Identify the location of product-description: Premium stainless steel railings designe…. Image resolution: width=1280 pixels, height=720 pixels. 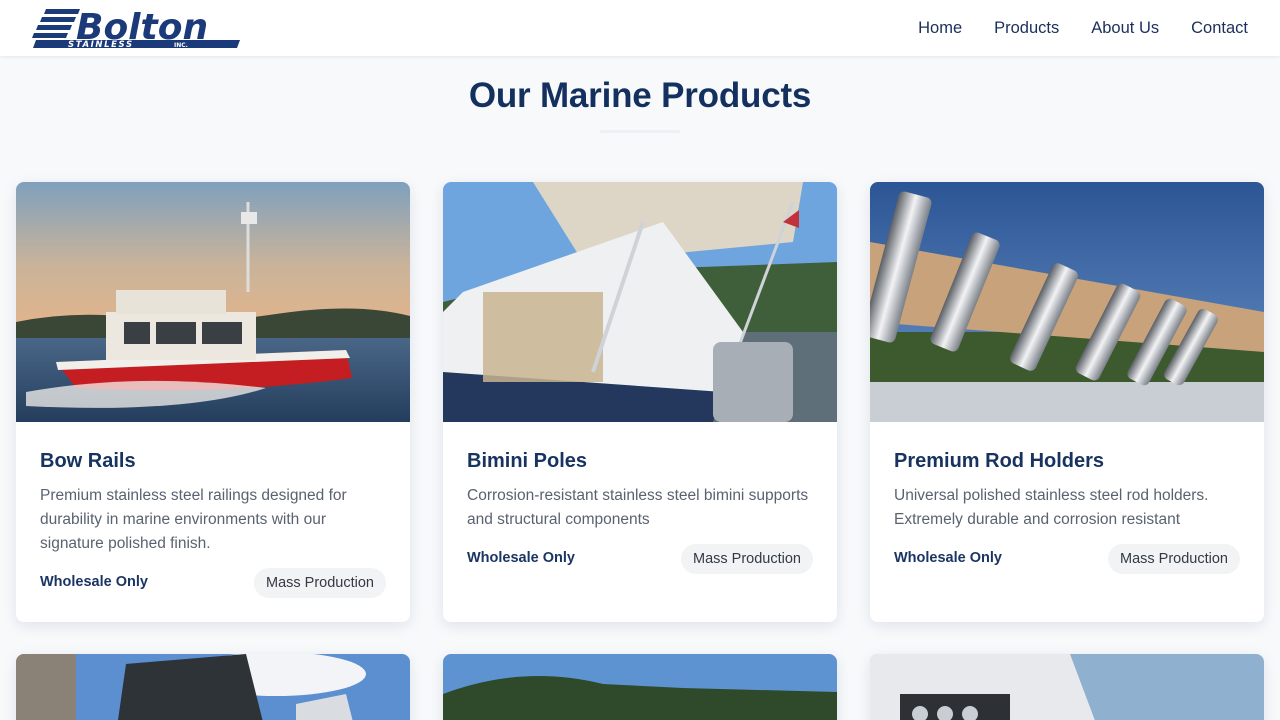
(193, 519).